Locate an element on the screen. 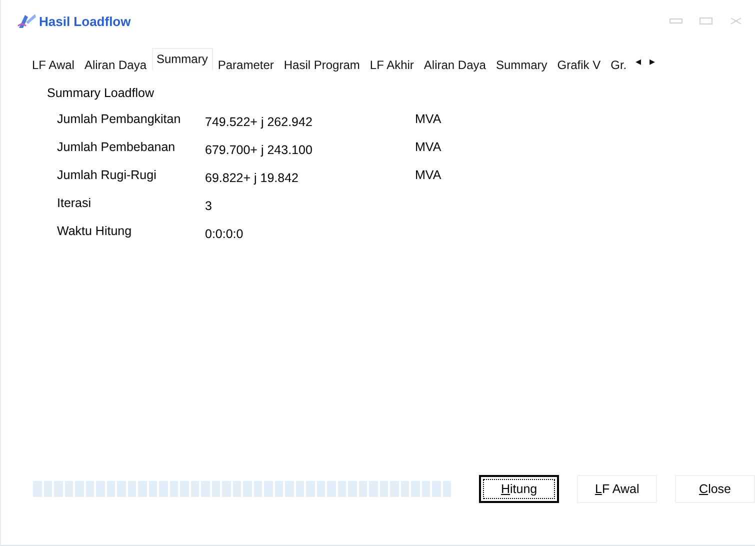 This screenshot has height=546, width=755. tab-scroll-arrow: ▸ is located at coordinates (653, 61).